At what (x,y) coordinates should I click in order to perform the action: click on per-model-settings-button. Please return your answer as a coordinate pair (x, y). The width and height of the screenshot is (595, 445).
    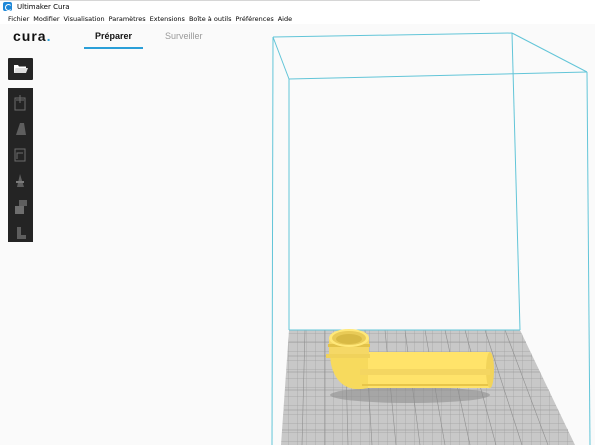
    Looking at the image, I should click on (20, 207).